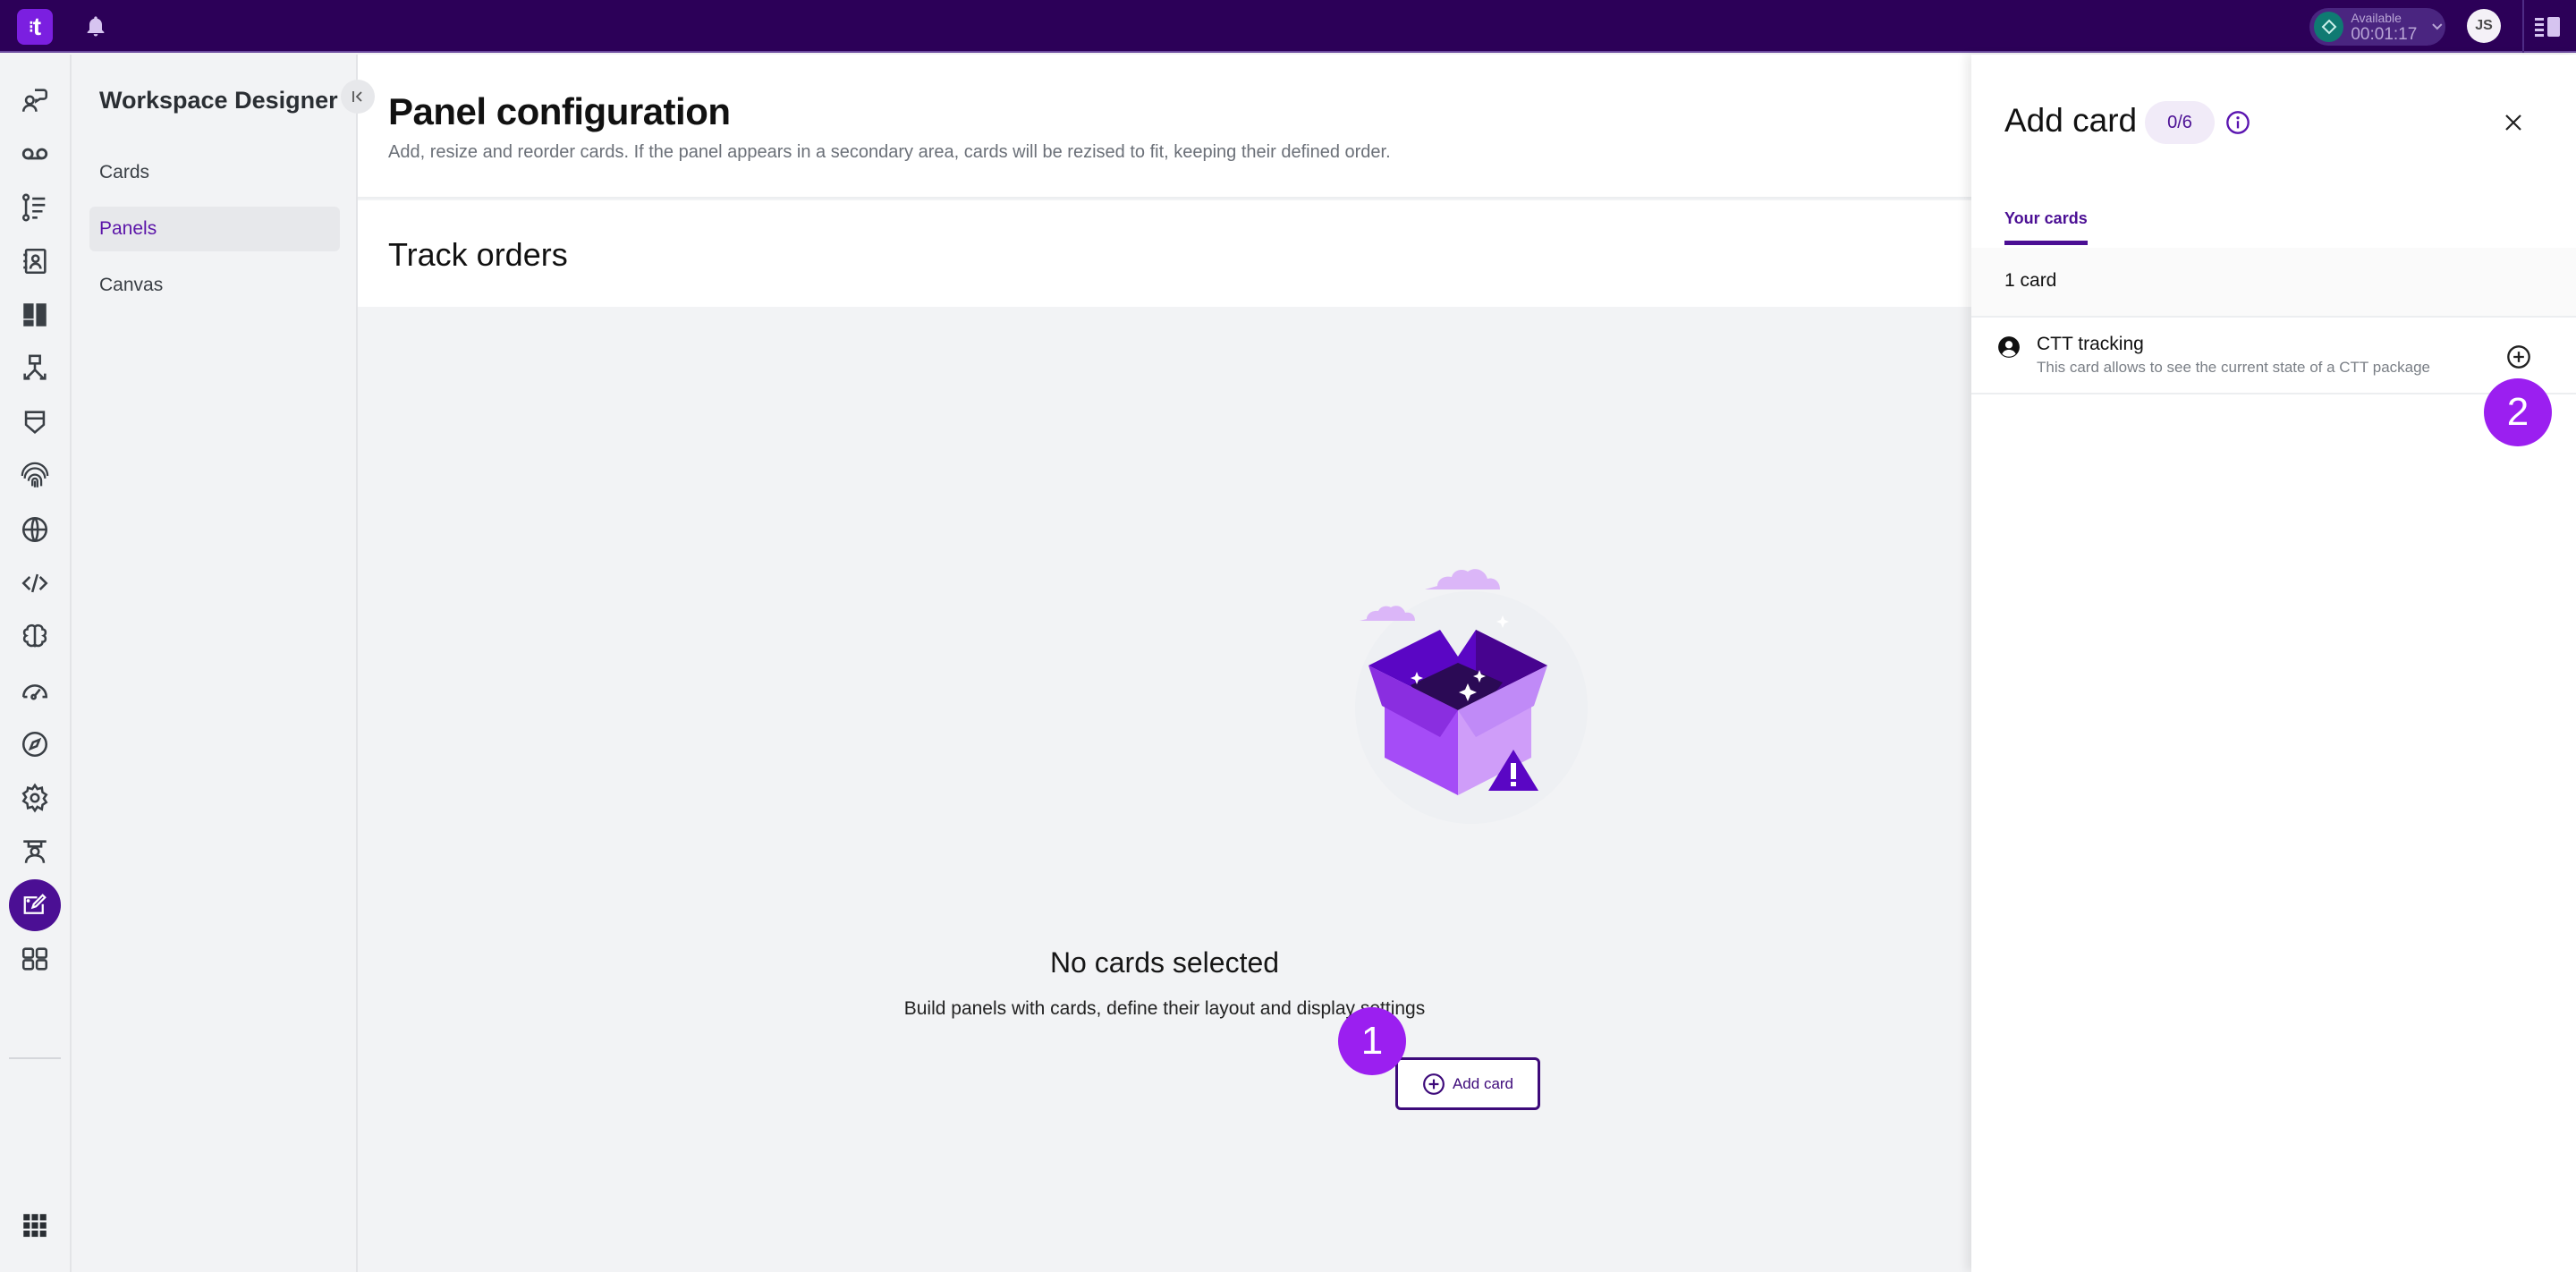 Image resolution: width=2576 pixels, height=1272 pixels. What do you see at coordinates (214, 285) in the screenshot?
I see `subnav-item-canvas: Canvas` at bounding box center [214, 285].